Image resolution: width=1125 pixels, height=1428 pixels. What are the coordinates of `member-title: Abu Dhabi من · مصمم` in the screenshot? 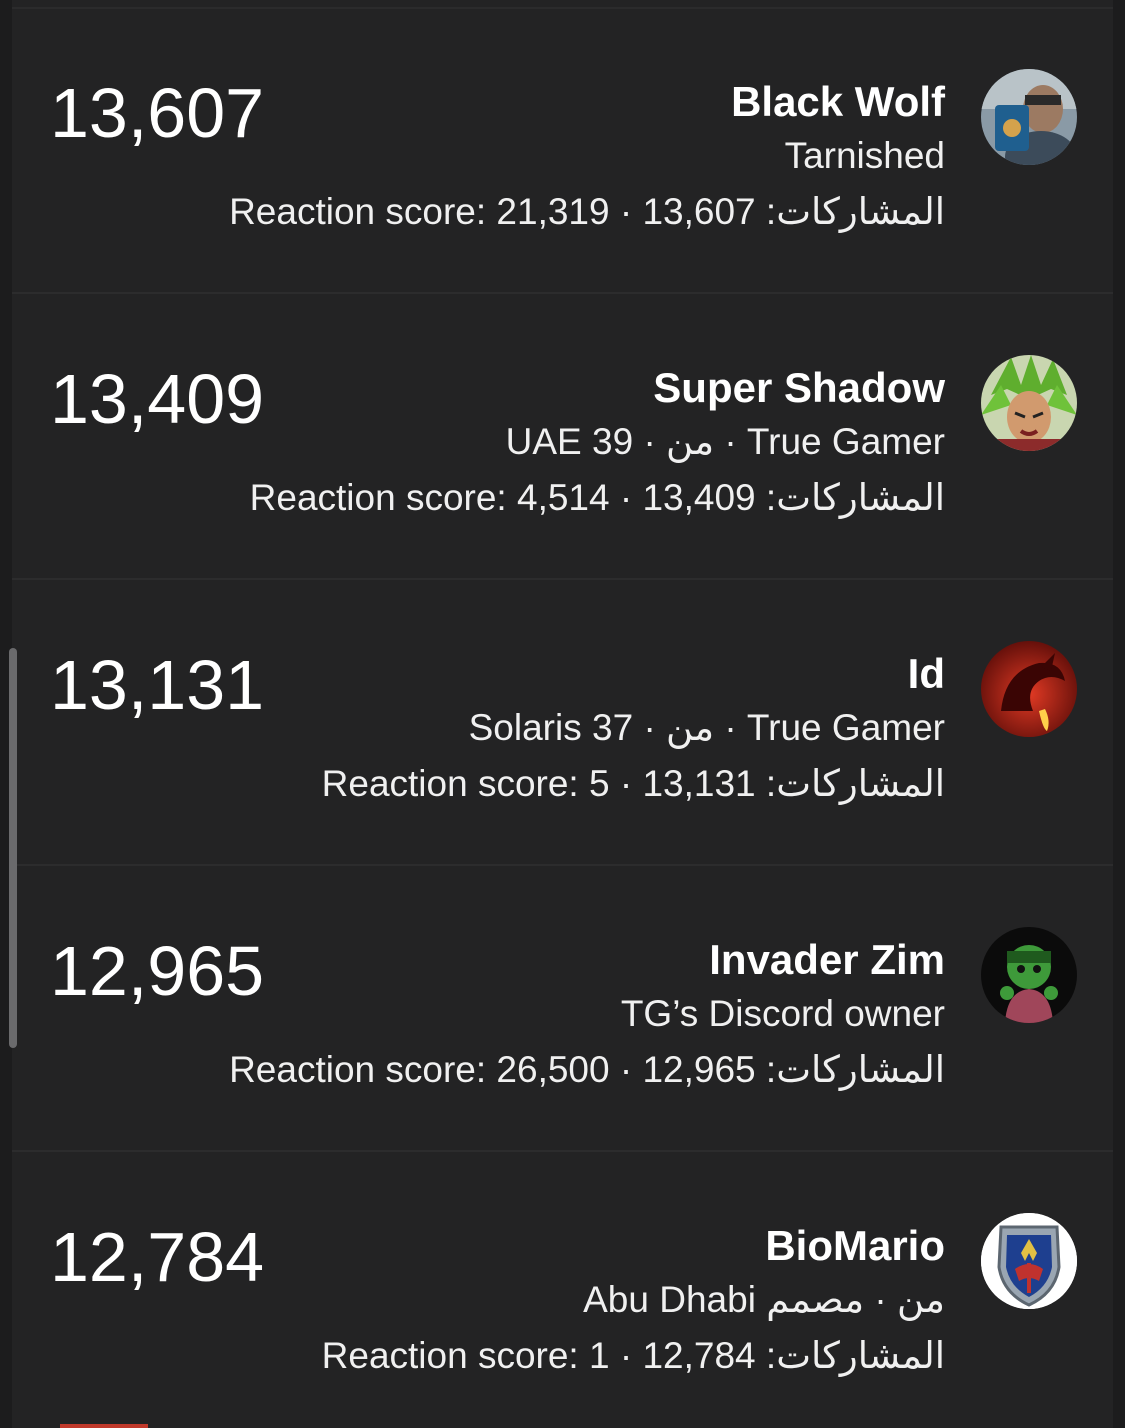 It's located at (764, 1299).